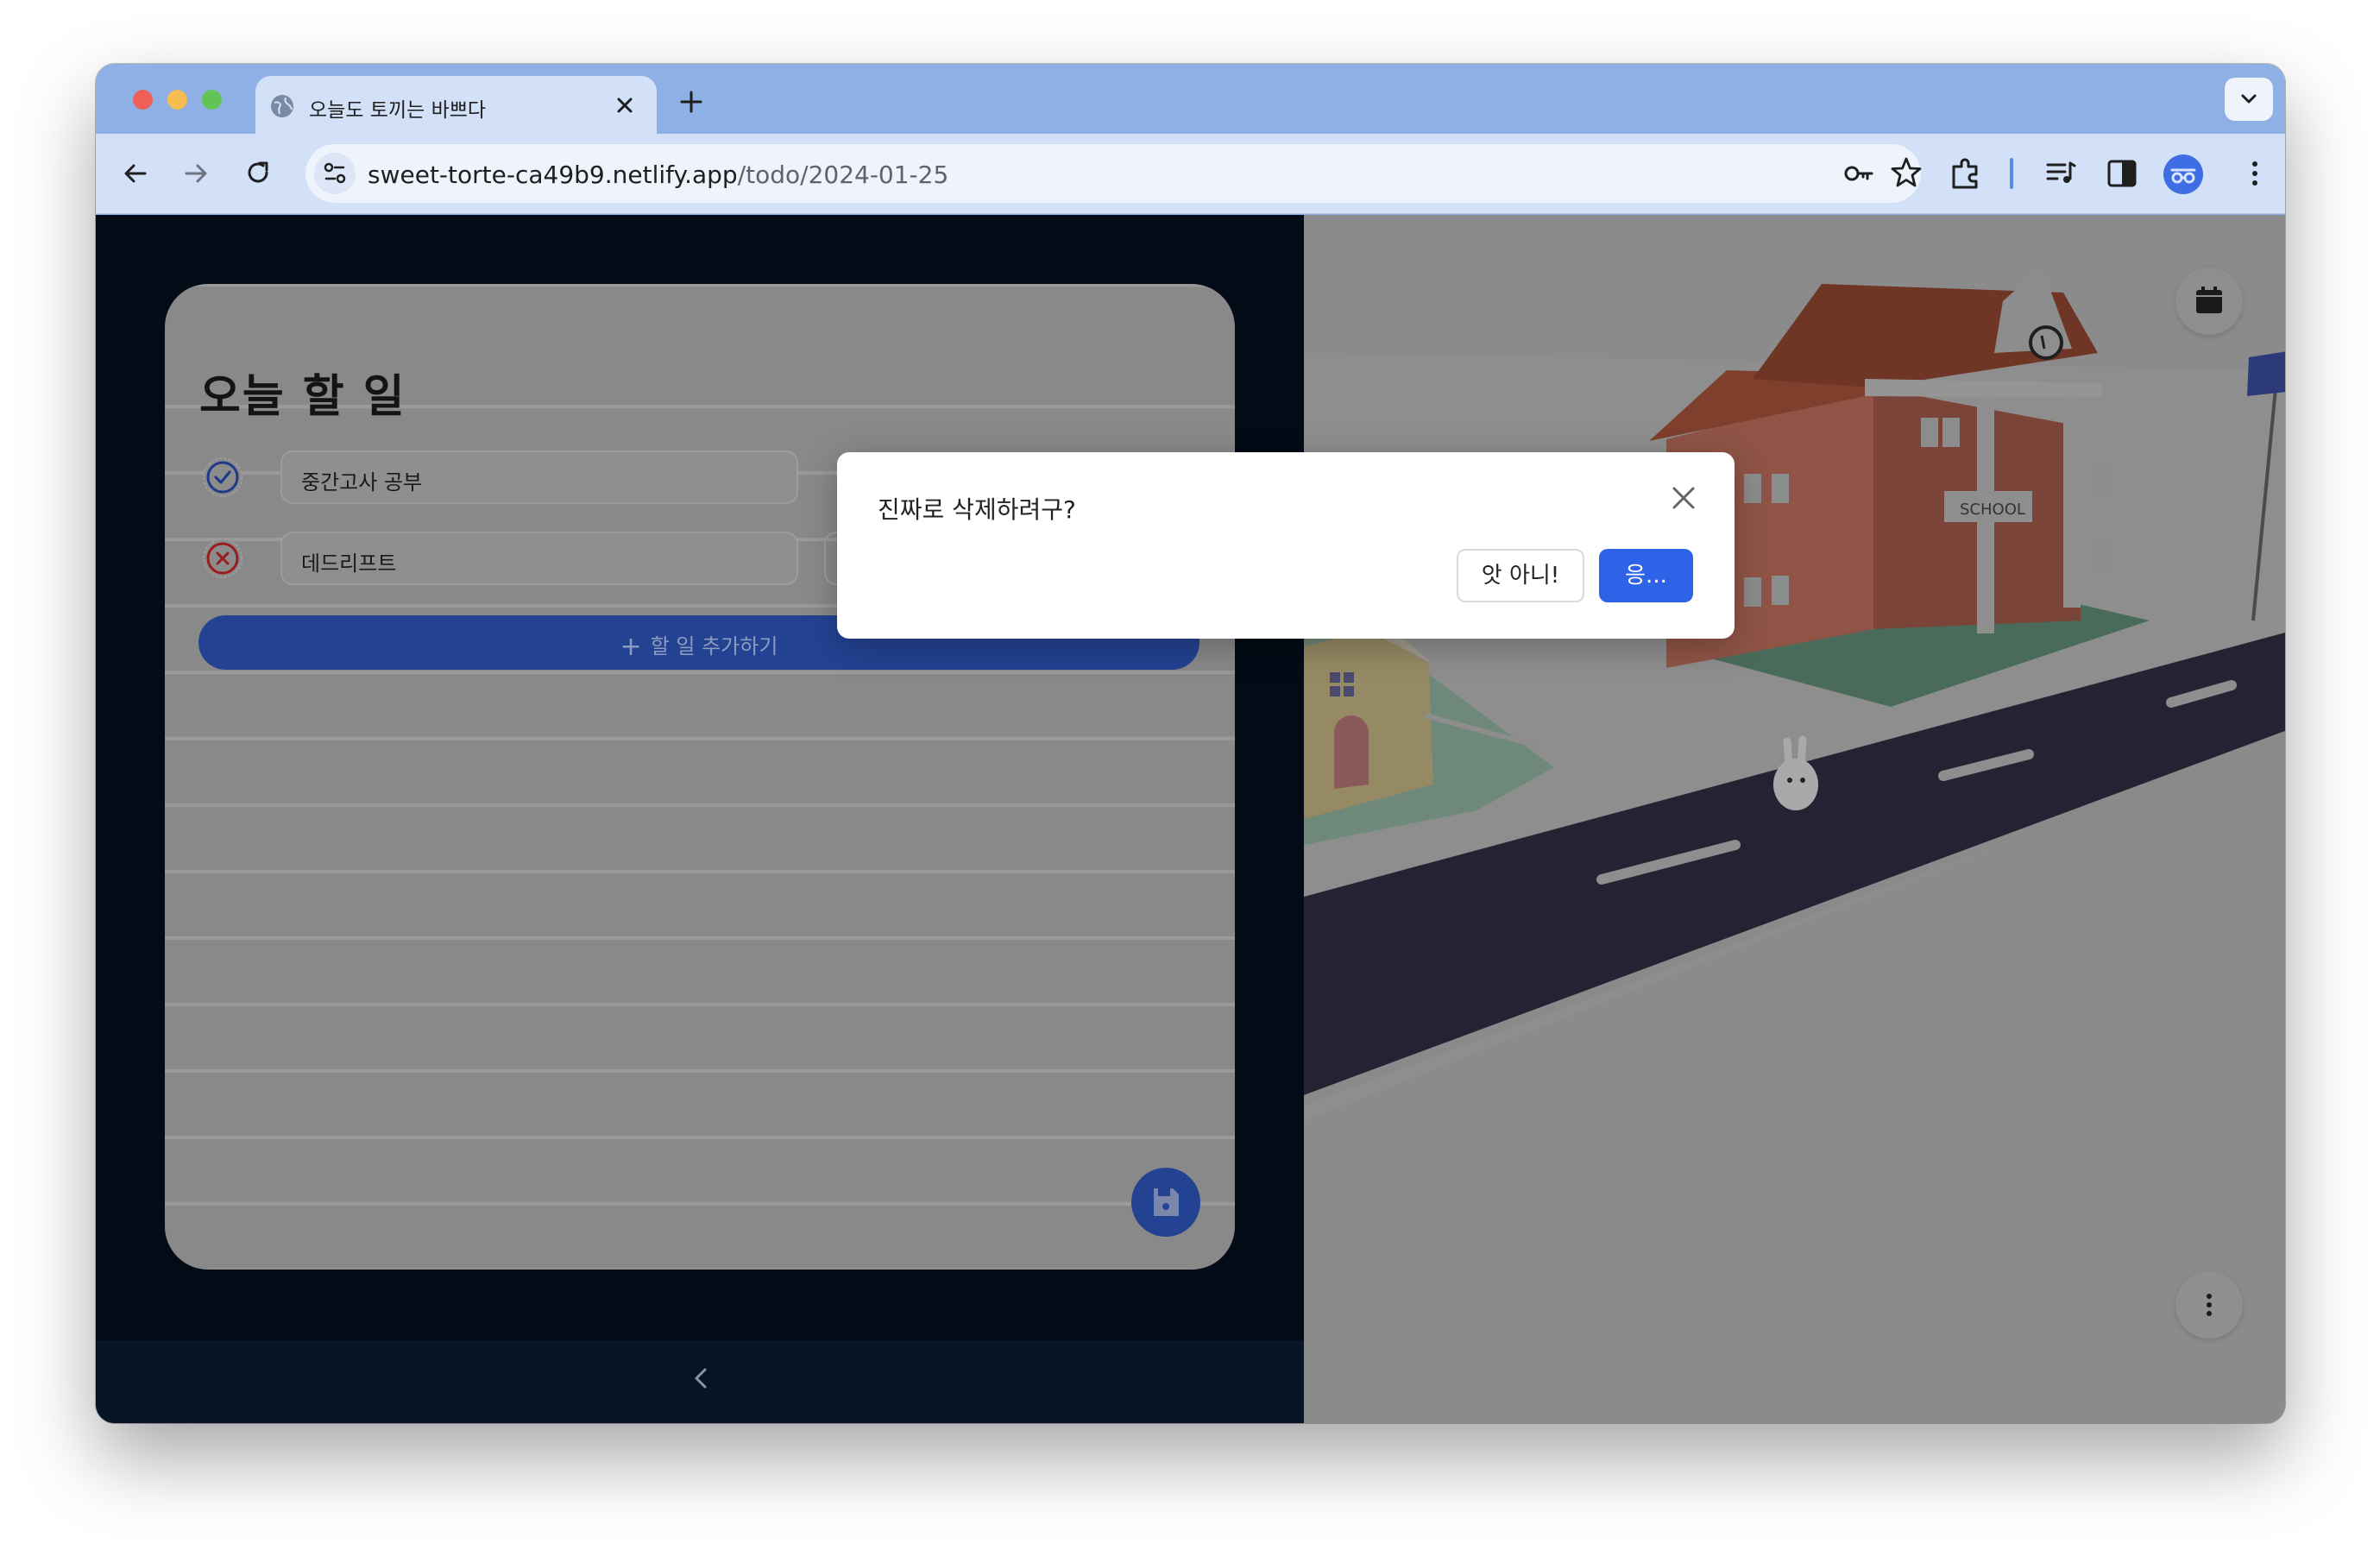  Describe the element at coordinates (1191, 99) in the screenshot. I see `tab-strip: 오늘도 토끼는 바쁘다` at that location.